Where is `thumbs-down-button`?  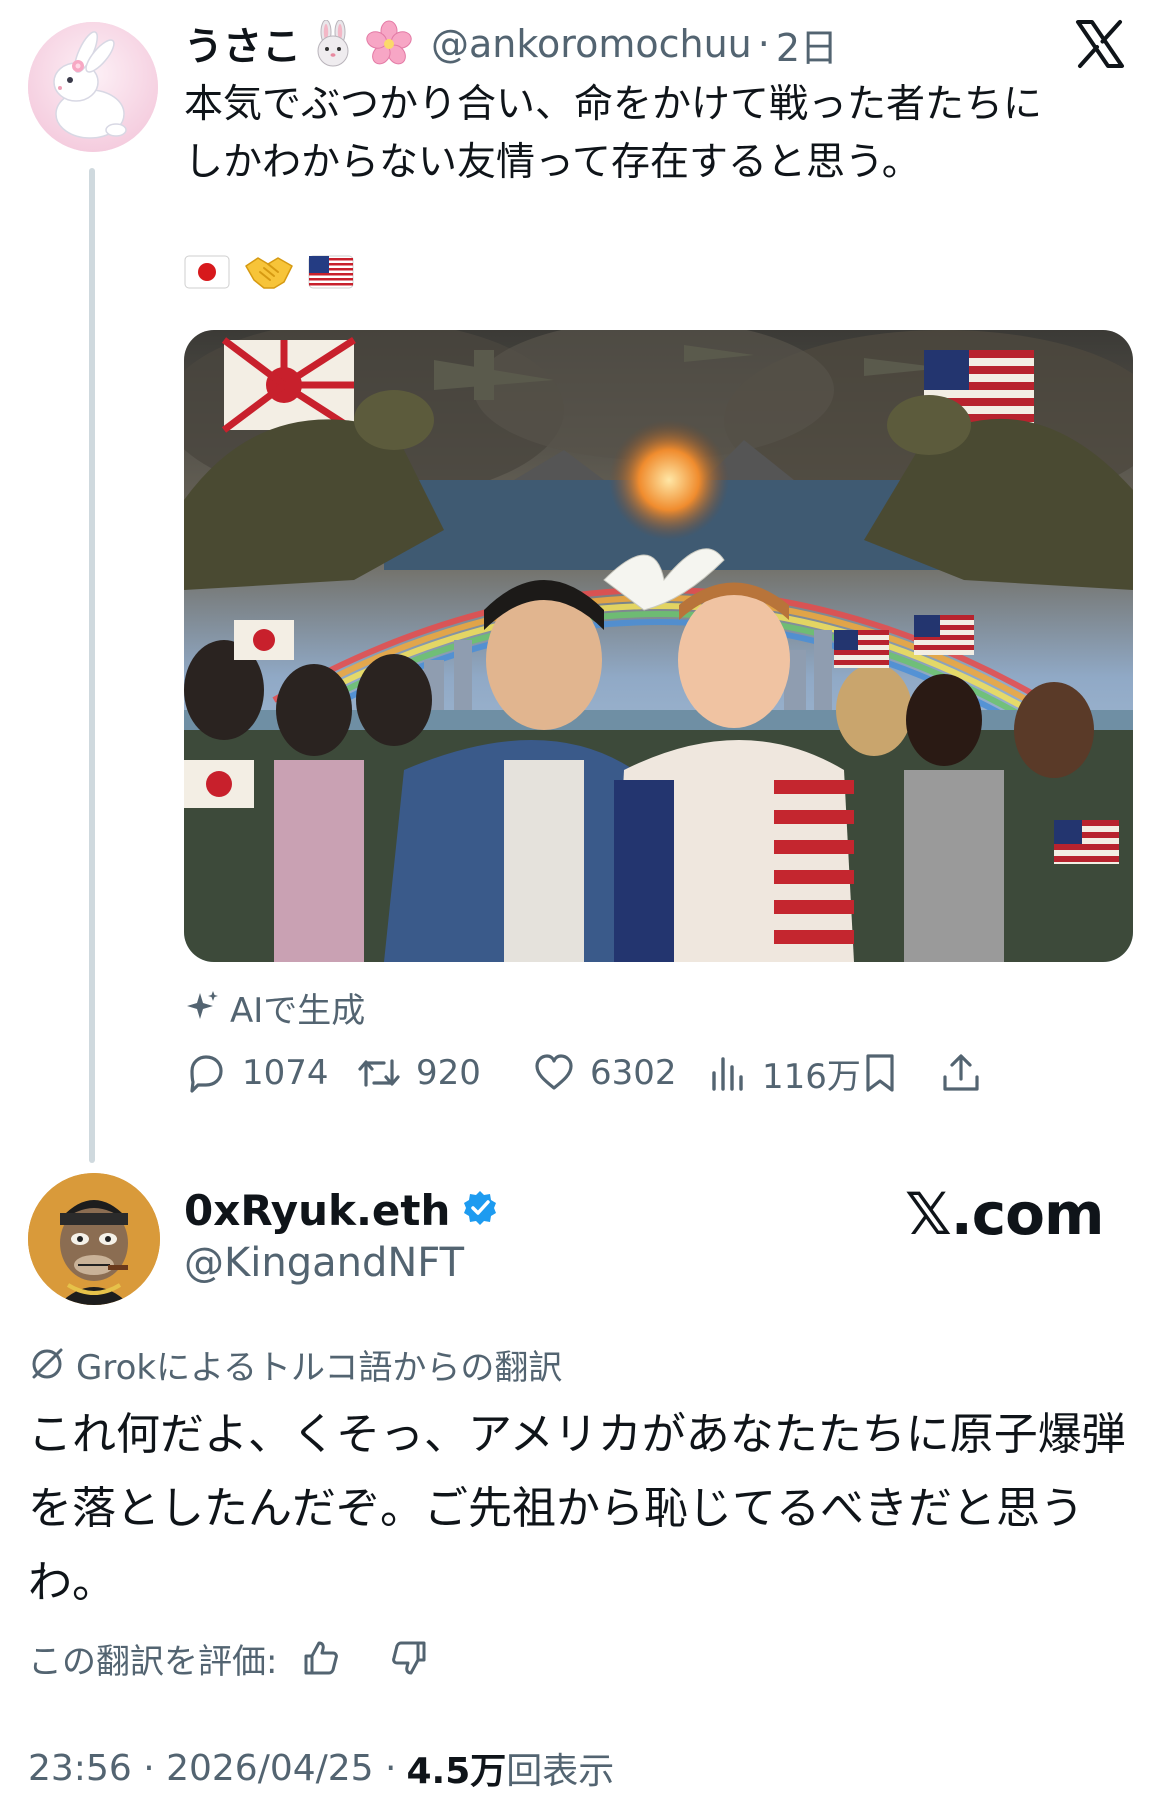 thumbs-down-button is located at coordinates (409, 1658).